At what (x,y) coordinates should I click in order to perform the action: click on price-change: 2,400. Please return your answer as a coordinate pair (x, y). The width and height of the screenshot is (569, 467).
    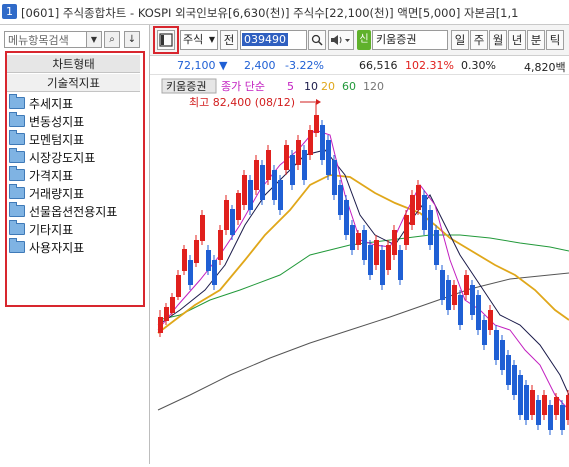
    Looking at the image, I should click on (260, 65).